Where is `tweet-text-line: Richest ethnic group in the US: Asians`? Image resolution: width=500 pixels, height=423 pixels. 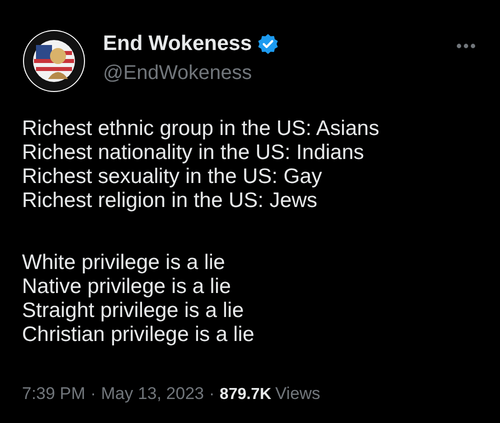 tweet-text-line: Richest ethnic group in the US: Asians is located at coordinates (201, 129).